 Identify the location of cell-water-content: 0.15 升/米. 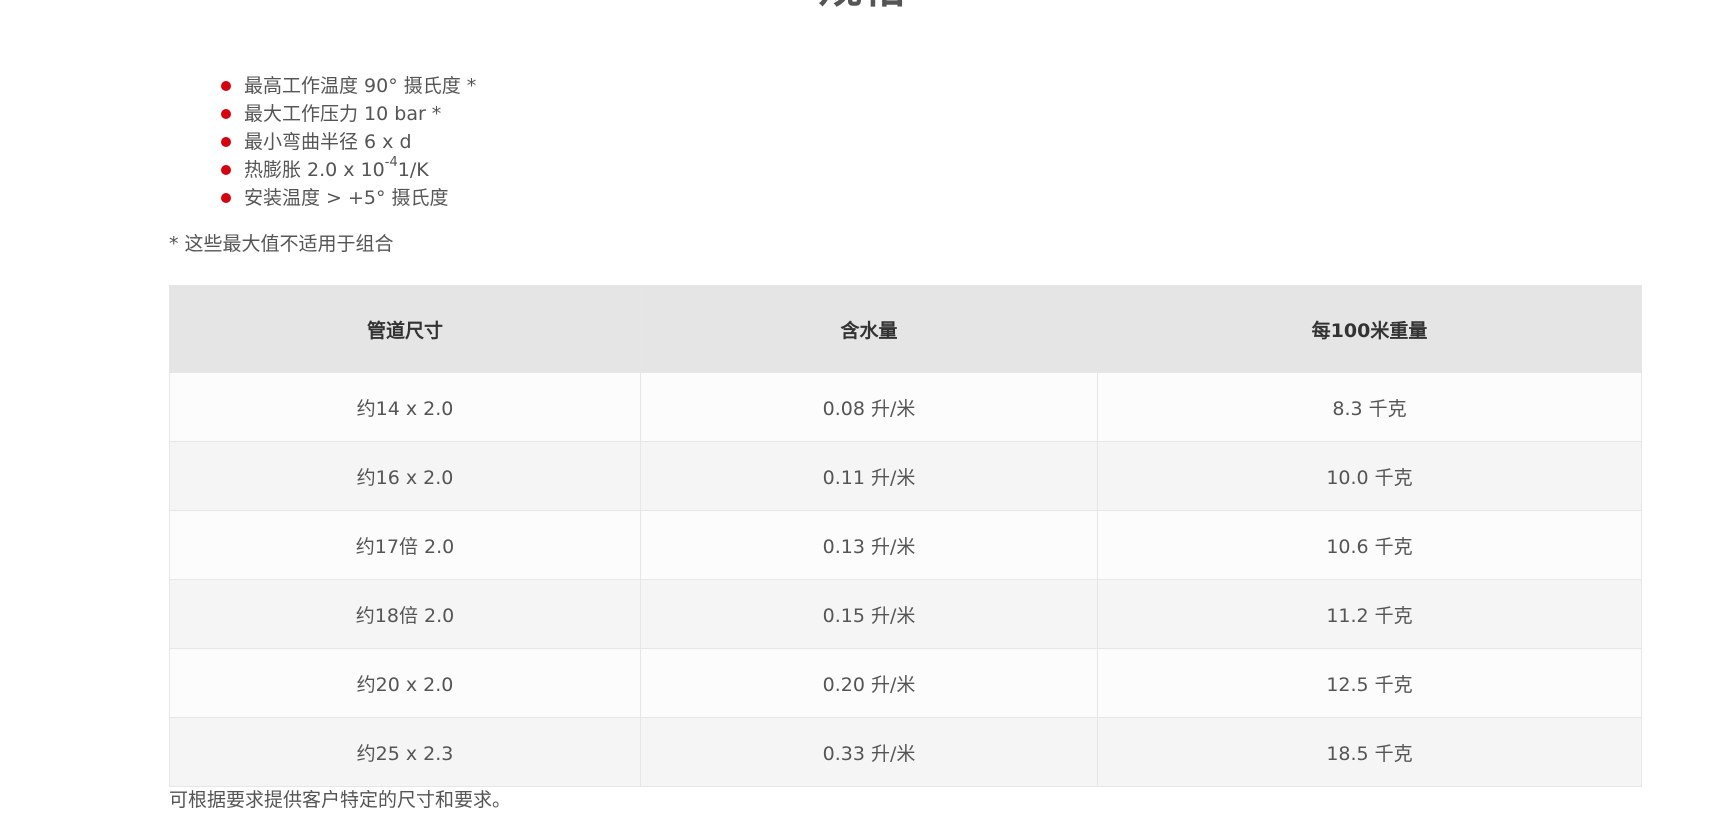
(869, 614).